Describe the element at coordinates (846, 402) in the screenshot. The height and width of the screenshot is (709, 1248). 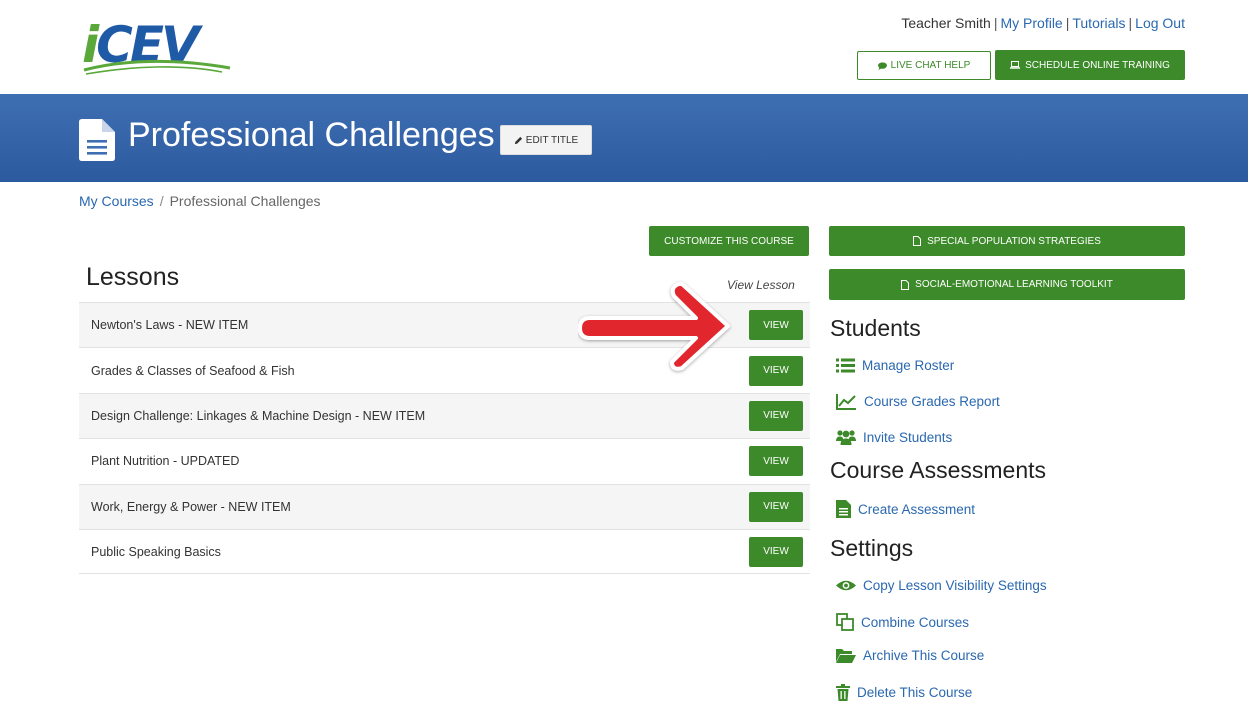
I see `line-chart-icon` at that location.